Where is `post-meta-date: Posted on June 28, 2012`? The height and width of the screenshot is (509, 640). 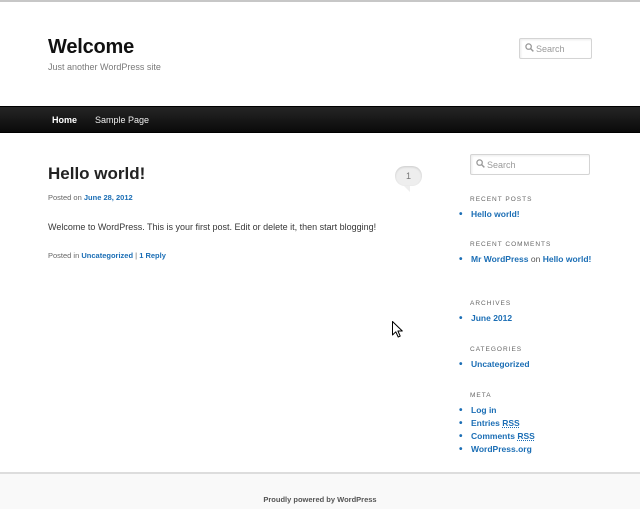
post-meta-date: Posted on June 28, 2012 is located at coordinates (90, 197).